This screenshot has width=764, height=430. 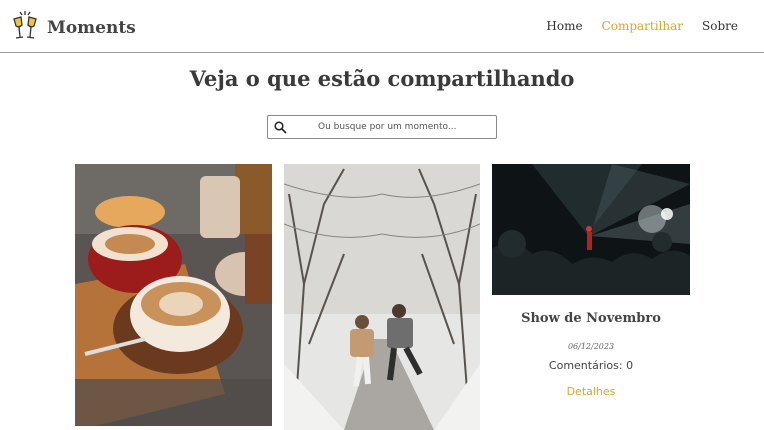 What do you see at coordinates (564, 26) in the screenshot?
I see `nav-home-link: Home` at bounding box center [564, 26].